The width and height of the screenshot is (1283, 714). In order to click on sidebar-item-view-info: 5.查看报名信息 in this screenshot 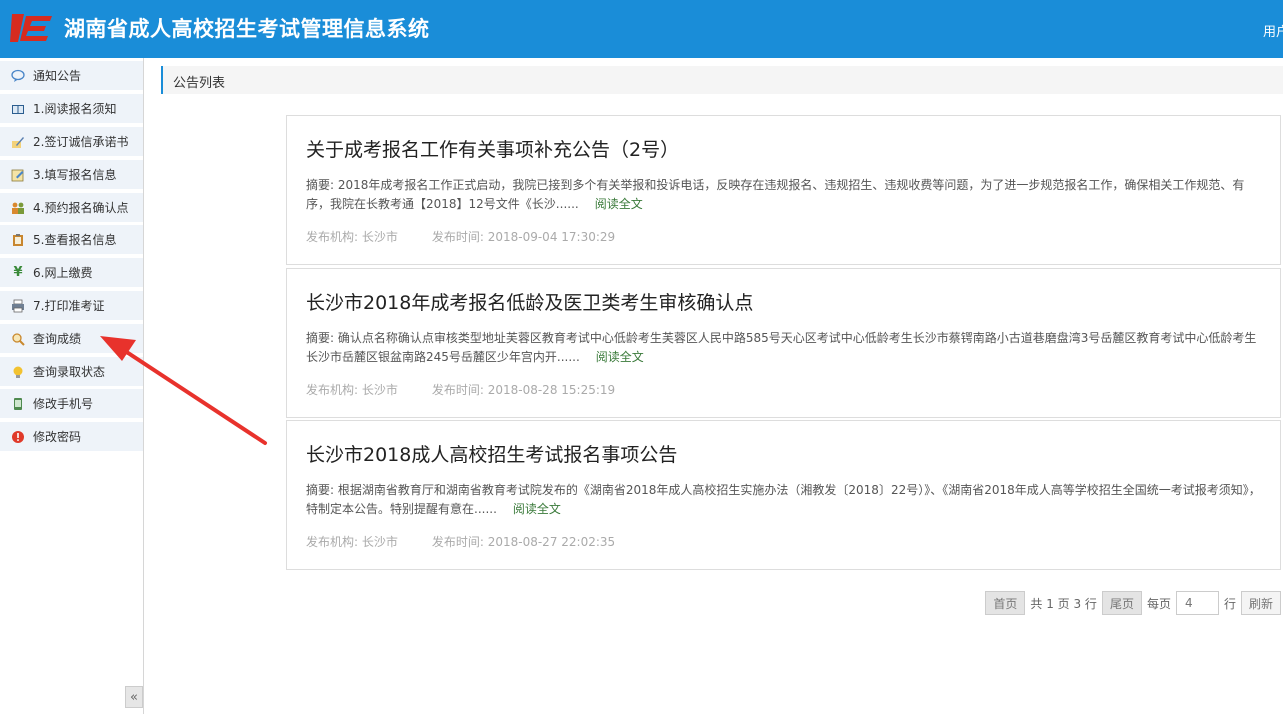, I will do `click(71, 240)`.